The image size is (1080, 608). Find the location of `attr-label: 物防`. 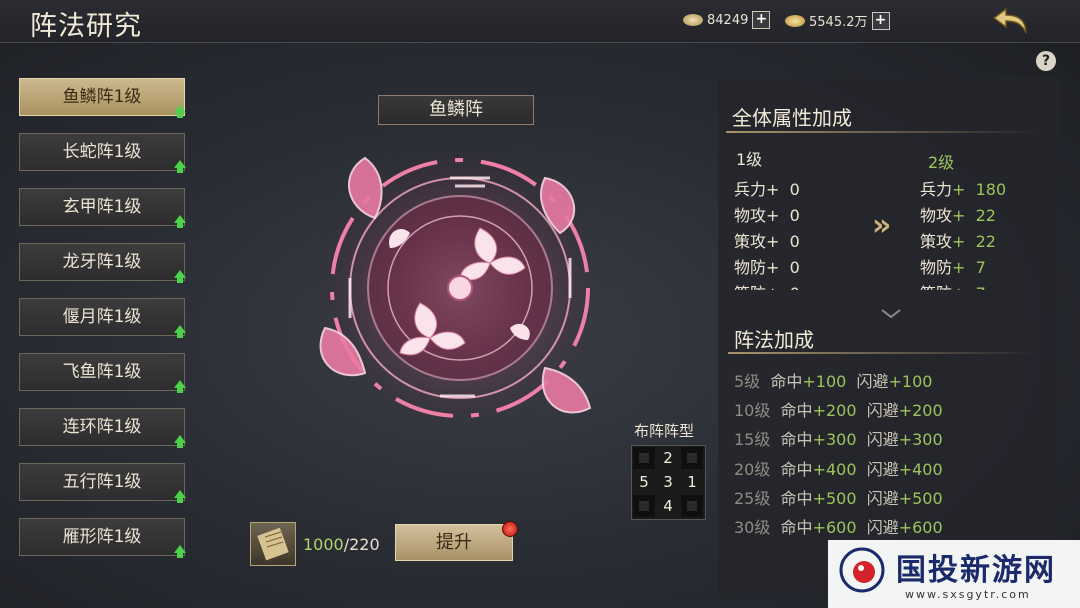

attr-label: 物防 is located at coordinates (936, 267).